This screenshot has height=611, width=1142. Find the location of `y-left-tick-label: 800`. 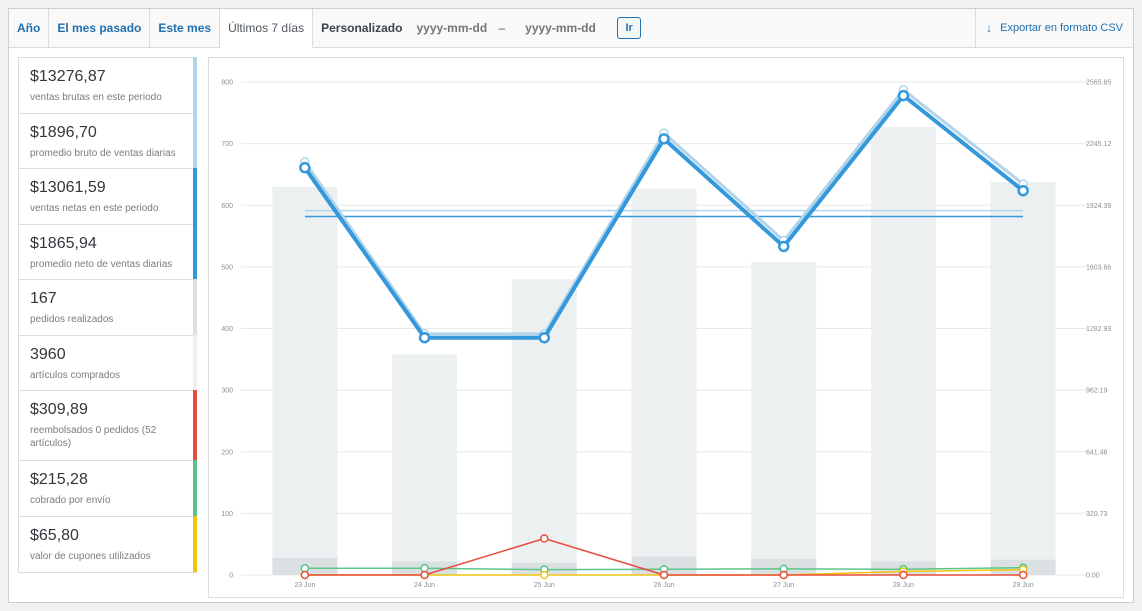

y-left-tick-label: 800 is located at coordinates (227, 83).